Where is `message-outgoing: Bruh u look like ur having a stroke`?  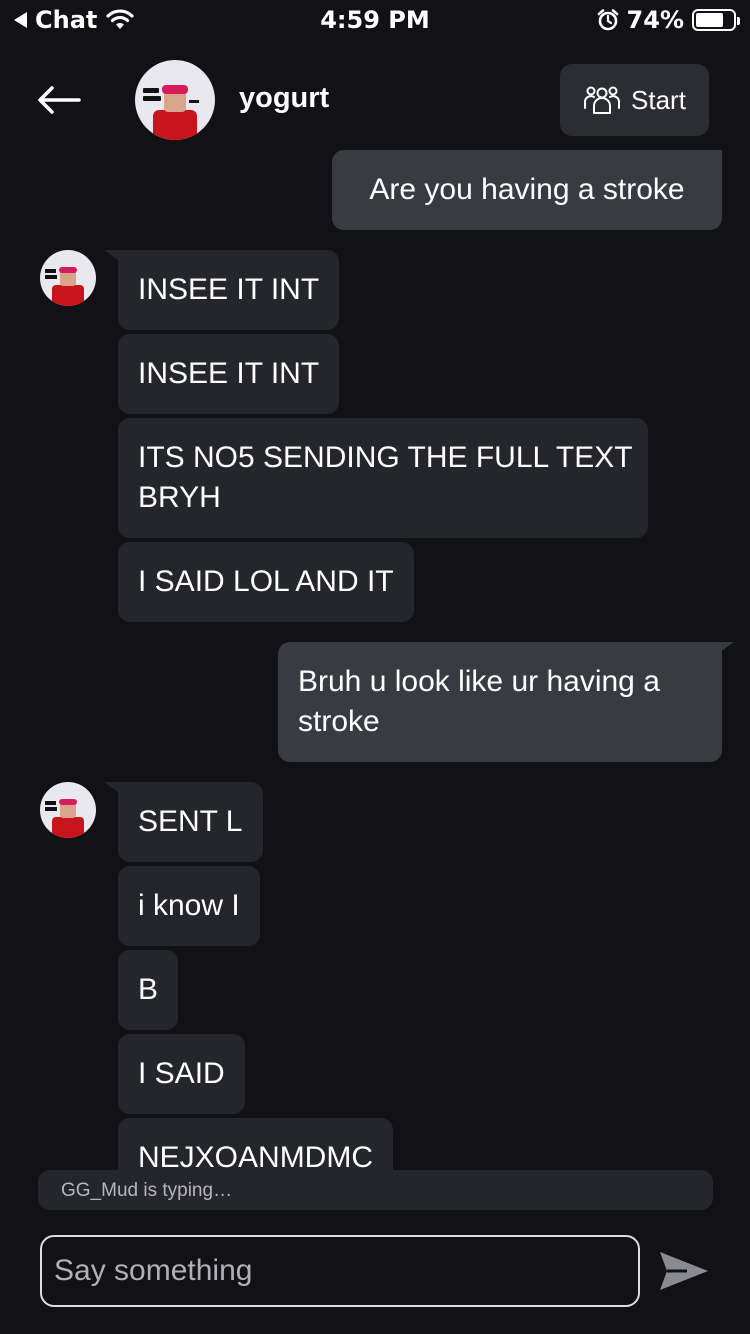 message-outgoing: Bruh u look like ur having a stroke is located at coordinates (500, 702).